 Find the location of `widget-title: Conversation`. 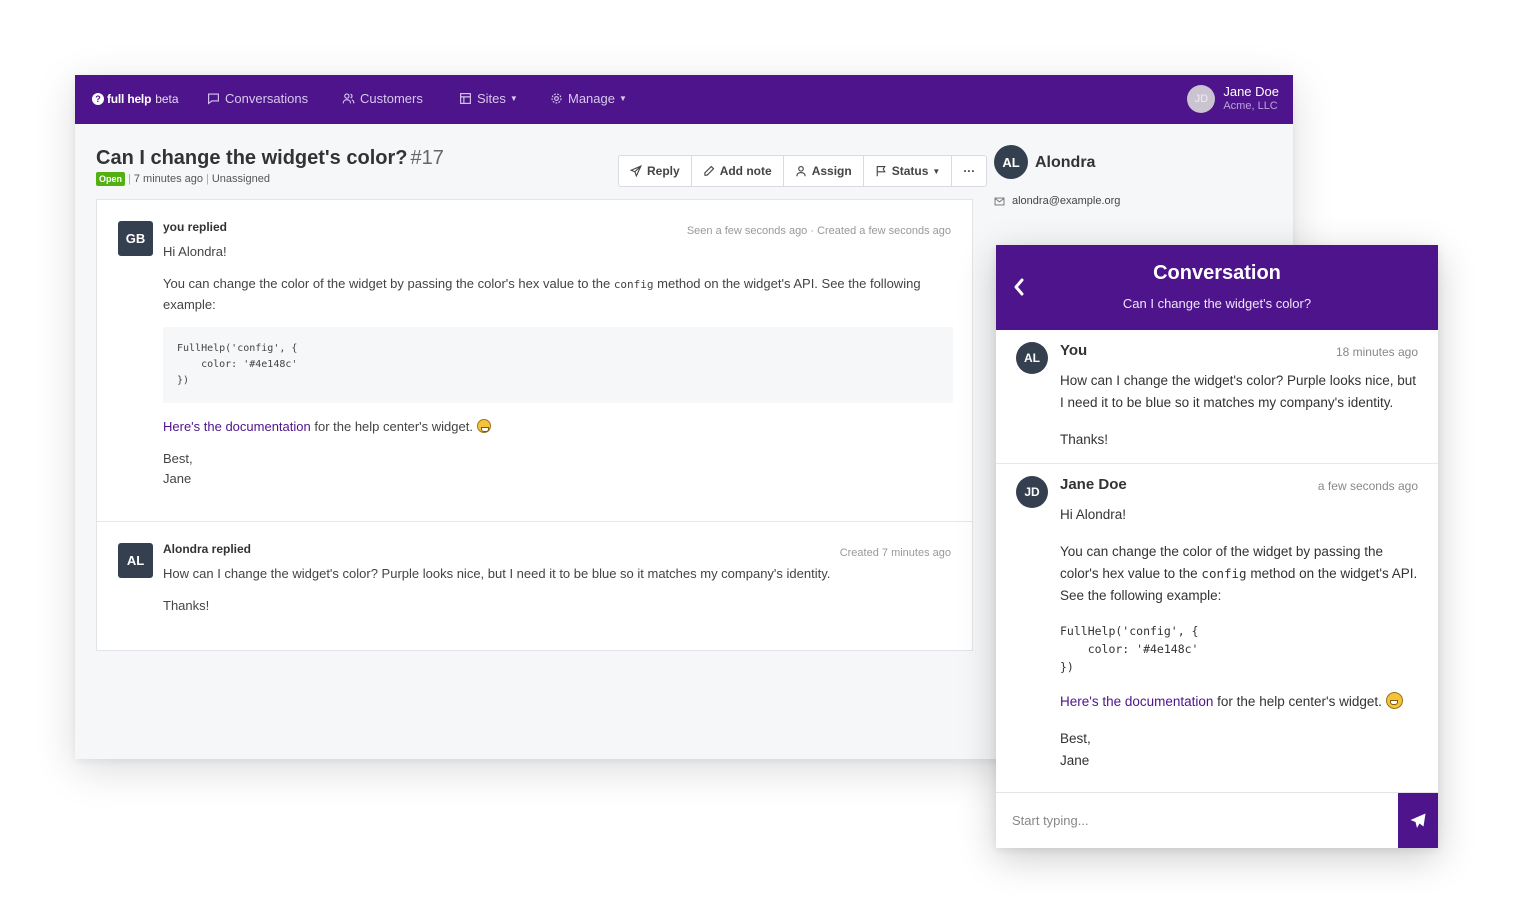

widget-title: Conversation is located at coordinates (1217, 273).